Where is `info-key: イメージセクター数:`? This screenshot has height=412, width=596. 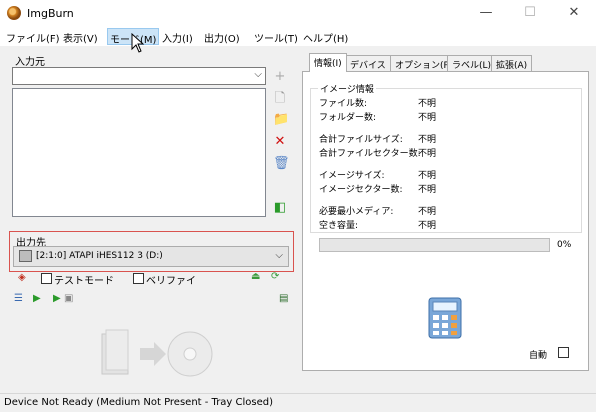
info-key: イメージセクター数: is located at coordinates (361, 190).